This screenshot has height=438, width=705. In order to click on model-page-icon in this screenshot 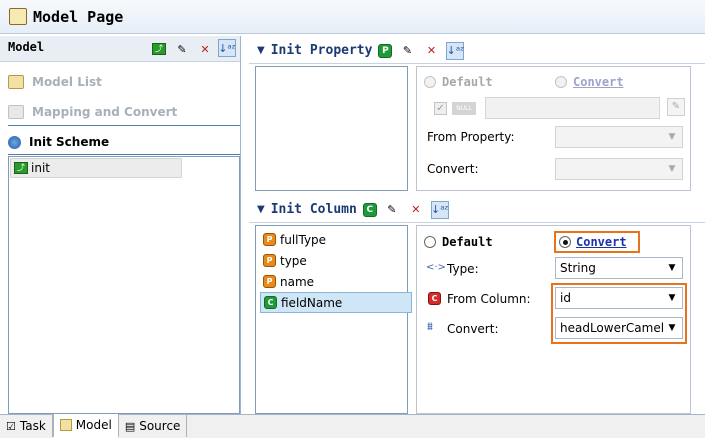, I will do `click(18, 16)`.